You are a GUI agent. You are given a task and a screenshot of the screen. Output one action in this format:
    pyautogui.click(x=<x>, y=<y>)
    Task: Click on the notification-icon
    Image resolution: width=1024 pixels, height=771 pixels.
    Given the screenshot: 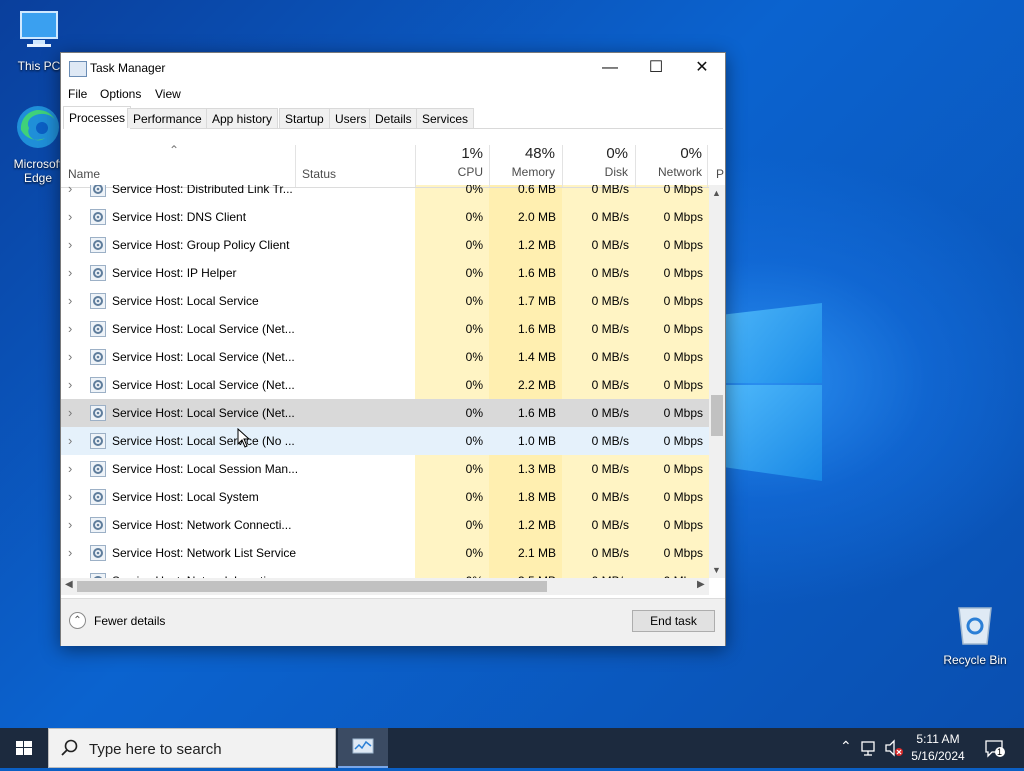 What is the action you would take?
    pyautogui.click(x=995, y=749)
    